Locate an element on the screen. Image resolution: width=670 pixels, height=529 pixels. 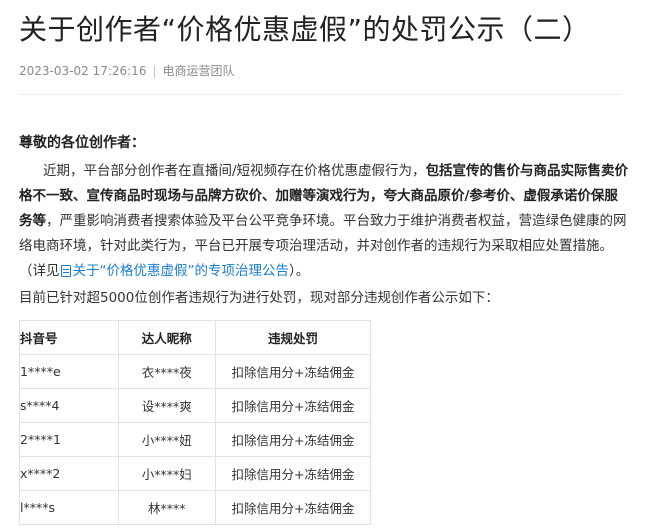
column-header-douyin-id: 抖音号 is located at coordinates (69, 337).